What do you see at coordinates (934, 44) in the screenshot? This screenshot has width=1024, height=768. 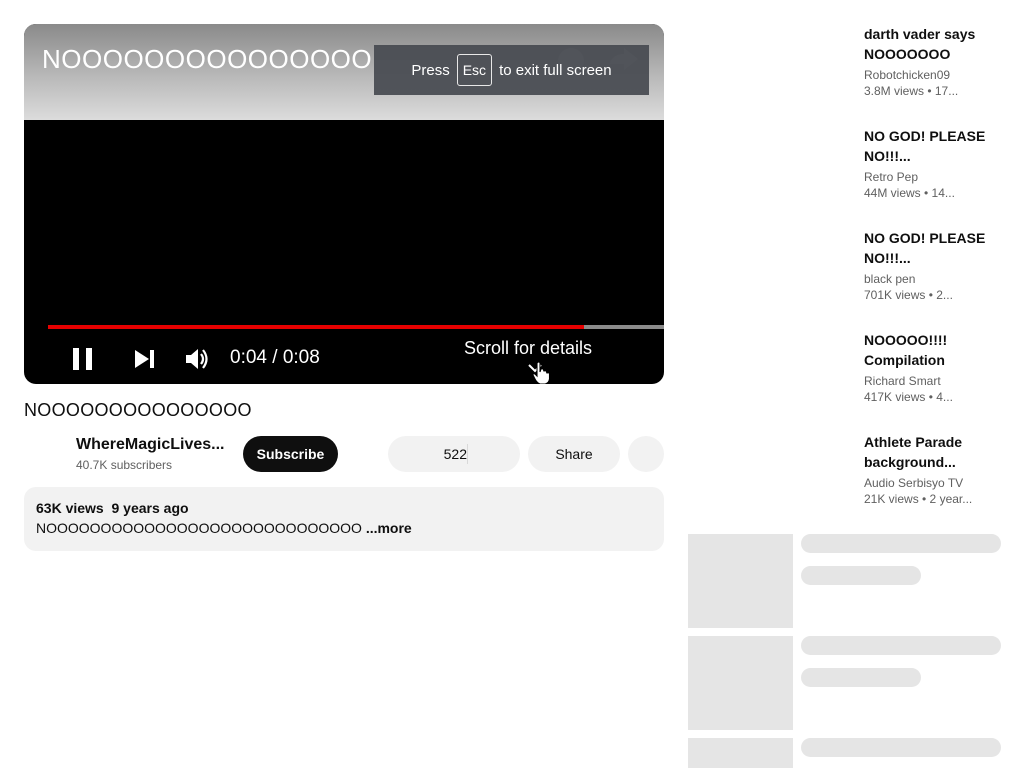 I see `recommended-title: darth vader says NOOOOOOO` at bounding box center [934, 44].